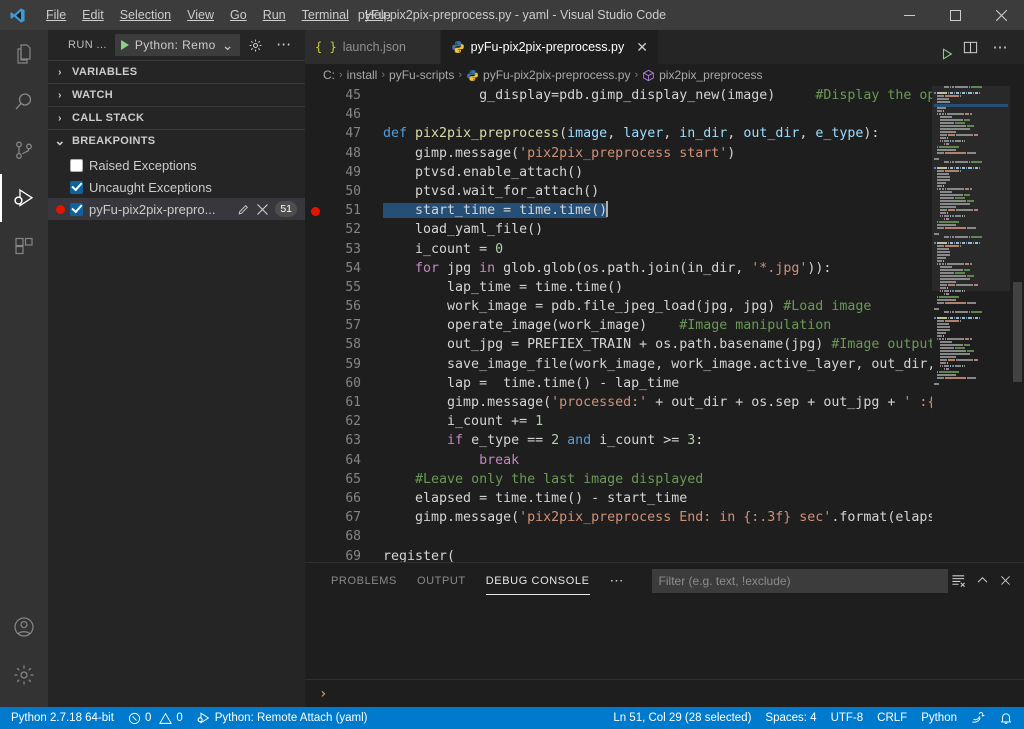 Image resolution: width=1024 pixels, height=729 pixels. I want to click on breakpoint-dot-icon, so click(315, 211).